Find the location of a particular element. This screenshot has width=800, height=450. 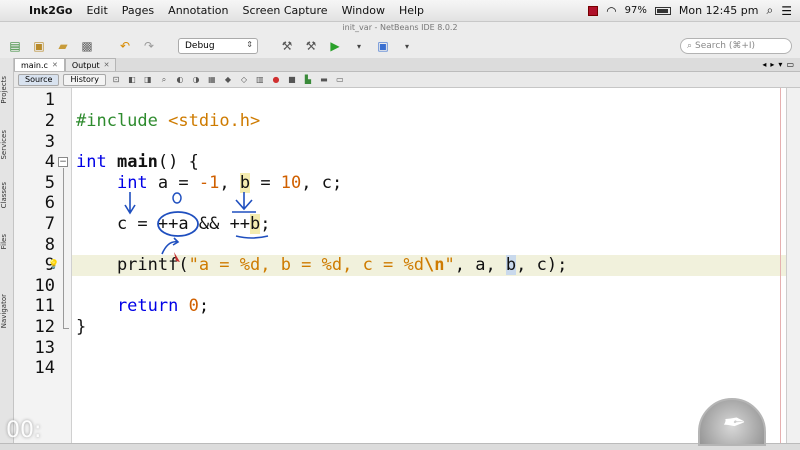

notification-center-icon: ☰ is located at coordinates (786, 11).